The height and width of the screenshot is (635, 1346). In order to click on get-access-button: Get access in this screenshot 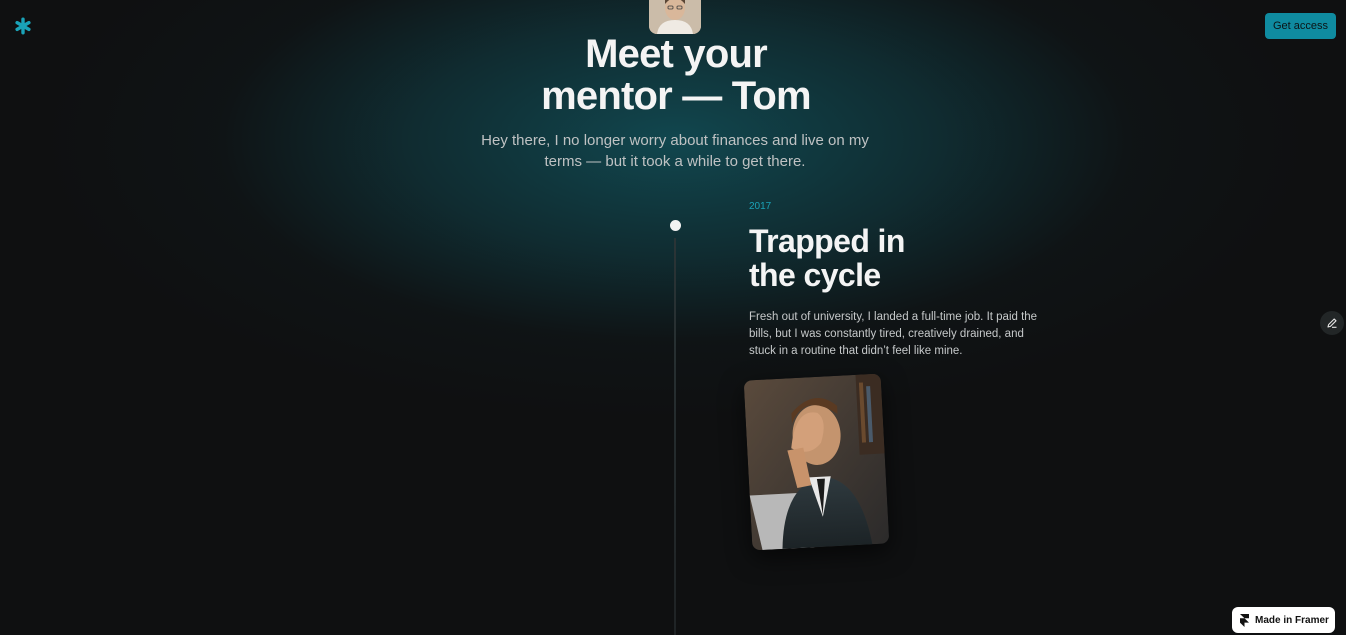, I will do `click(1300, 26)`.